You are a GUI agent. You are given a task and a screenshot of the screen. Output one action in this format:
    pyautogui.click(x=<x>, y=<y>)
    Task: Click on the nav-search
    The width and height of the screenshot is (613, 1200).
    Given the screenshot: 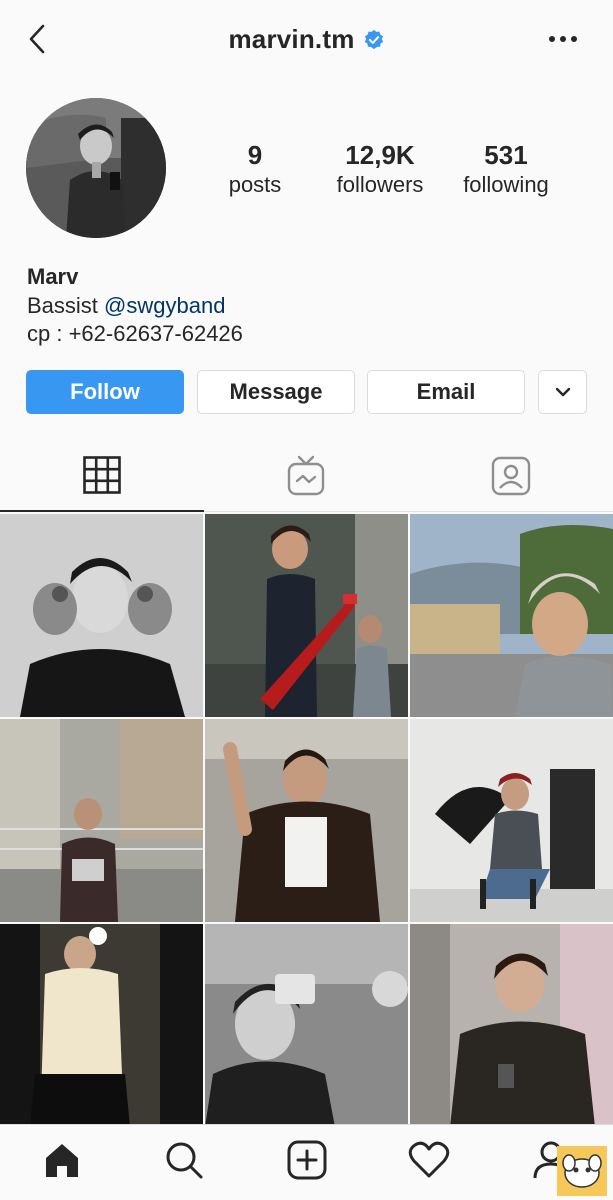 What is the action you would take?
    pyautogui.click(x=184, y=1160)
    